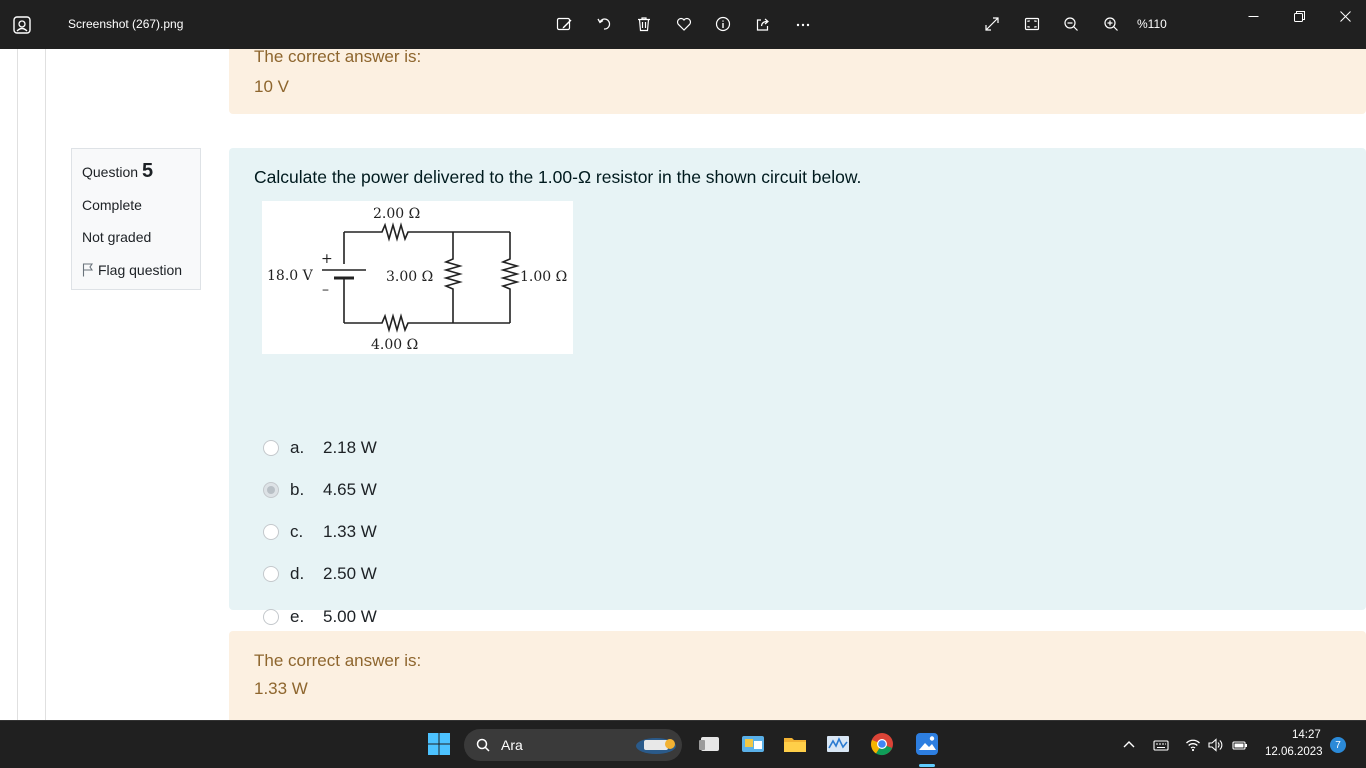 This screenshot has width=1366, height=768. I want to click on fullscreen-button, so click(992, 24).